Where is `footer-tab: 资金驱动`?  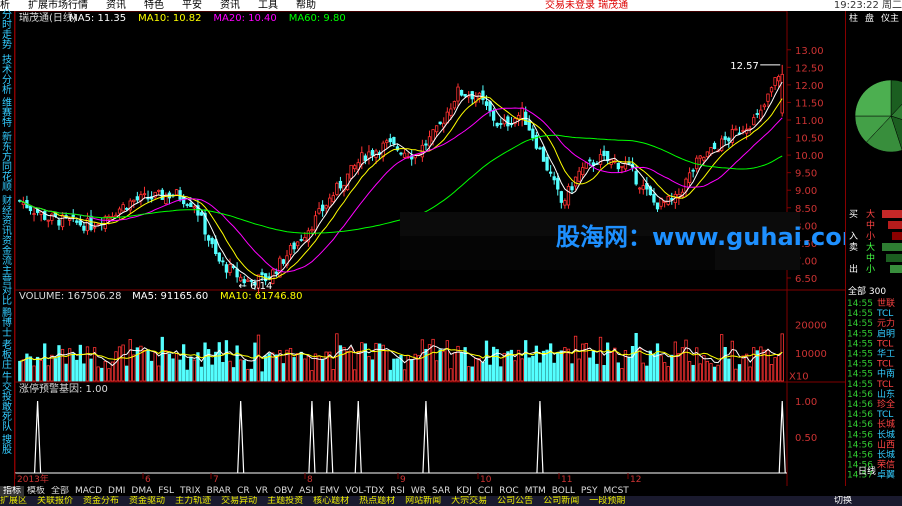
footer-tab: 资金驱动 is located at coordinates (147, 501).